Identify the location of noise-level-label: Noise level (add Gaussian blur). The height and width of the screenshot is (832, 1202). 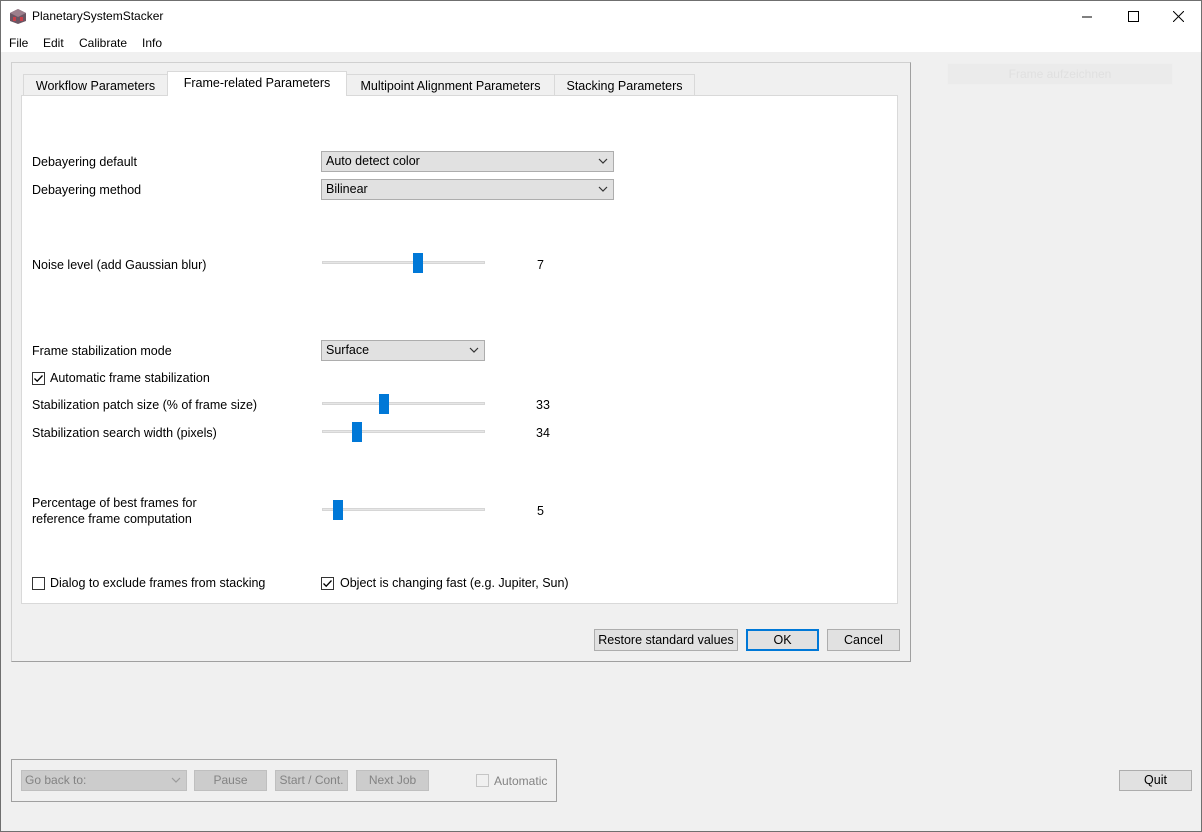
(119, 265).